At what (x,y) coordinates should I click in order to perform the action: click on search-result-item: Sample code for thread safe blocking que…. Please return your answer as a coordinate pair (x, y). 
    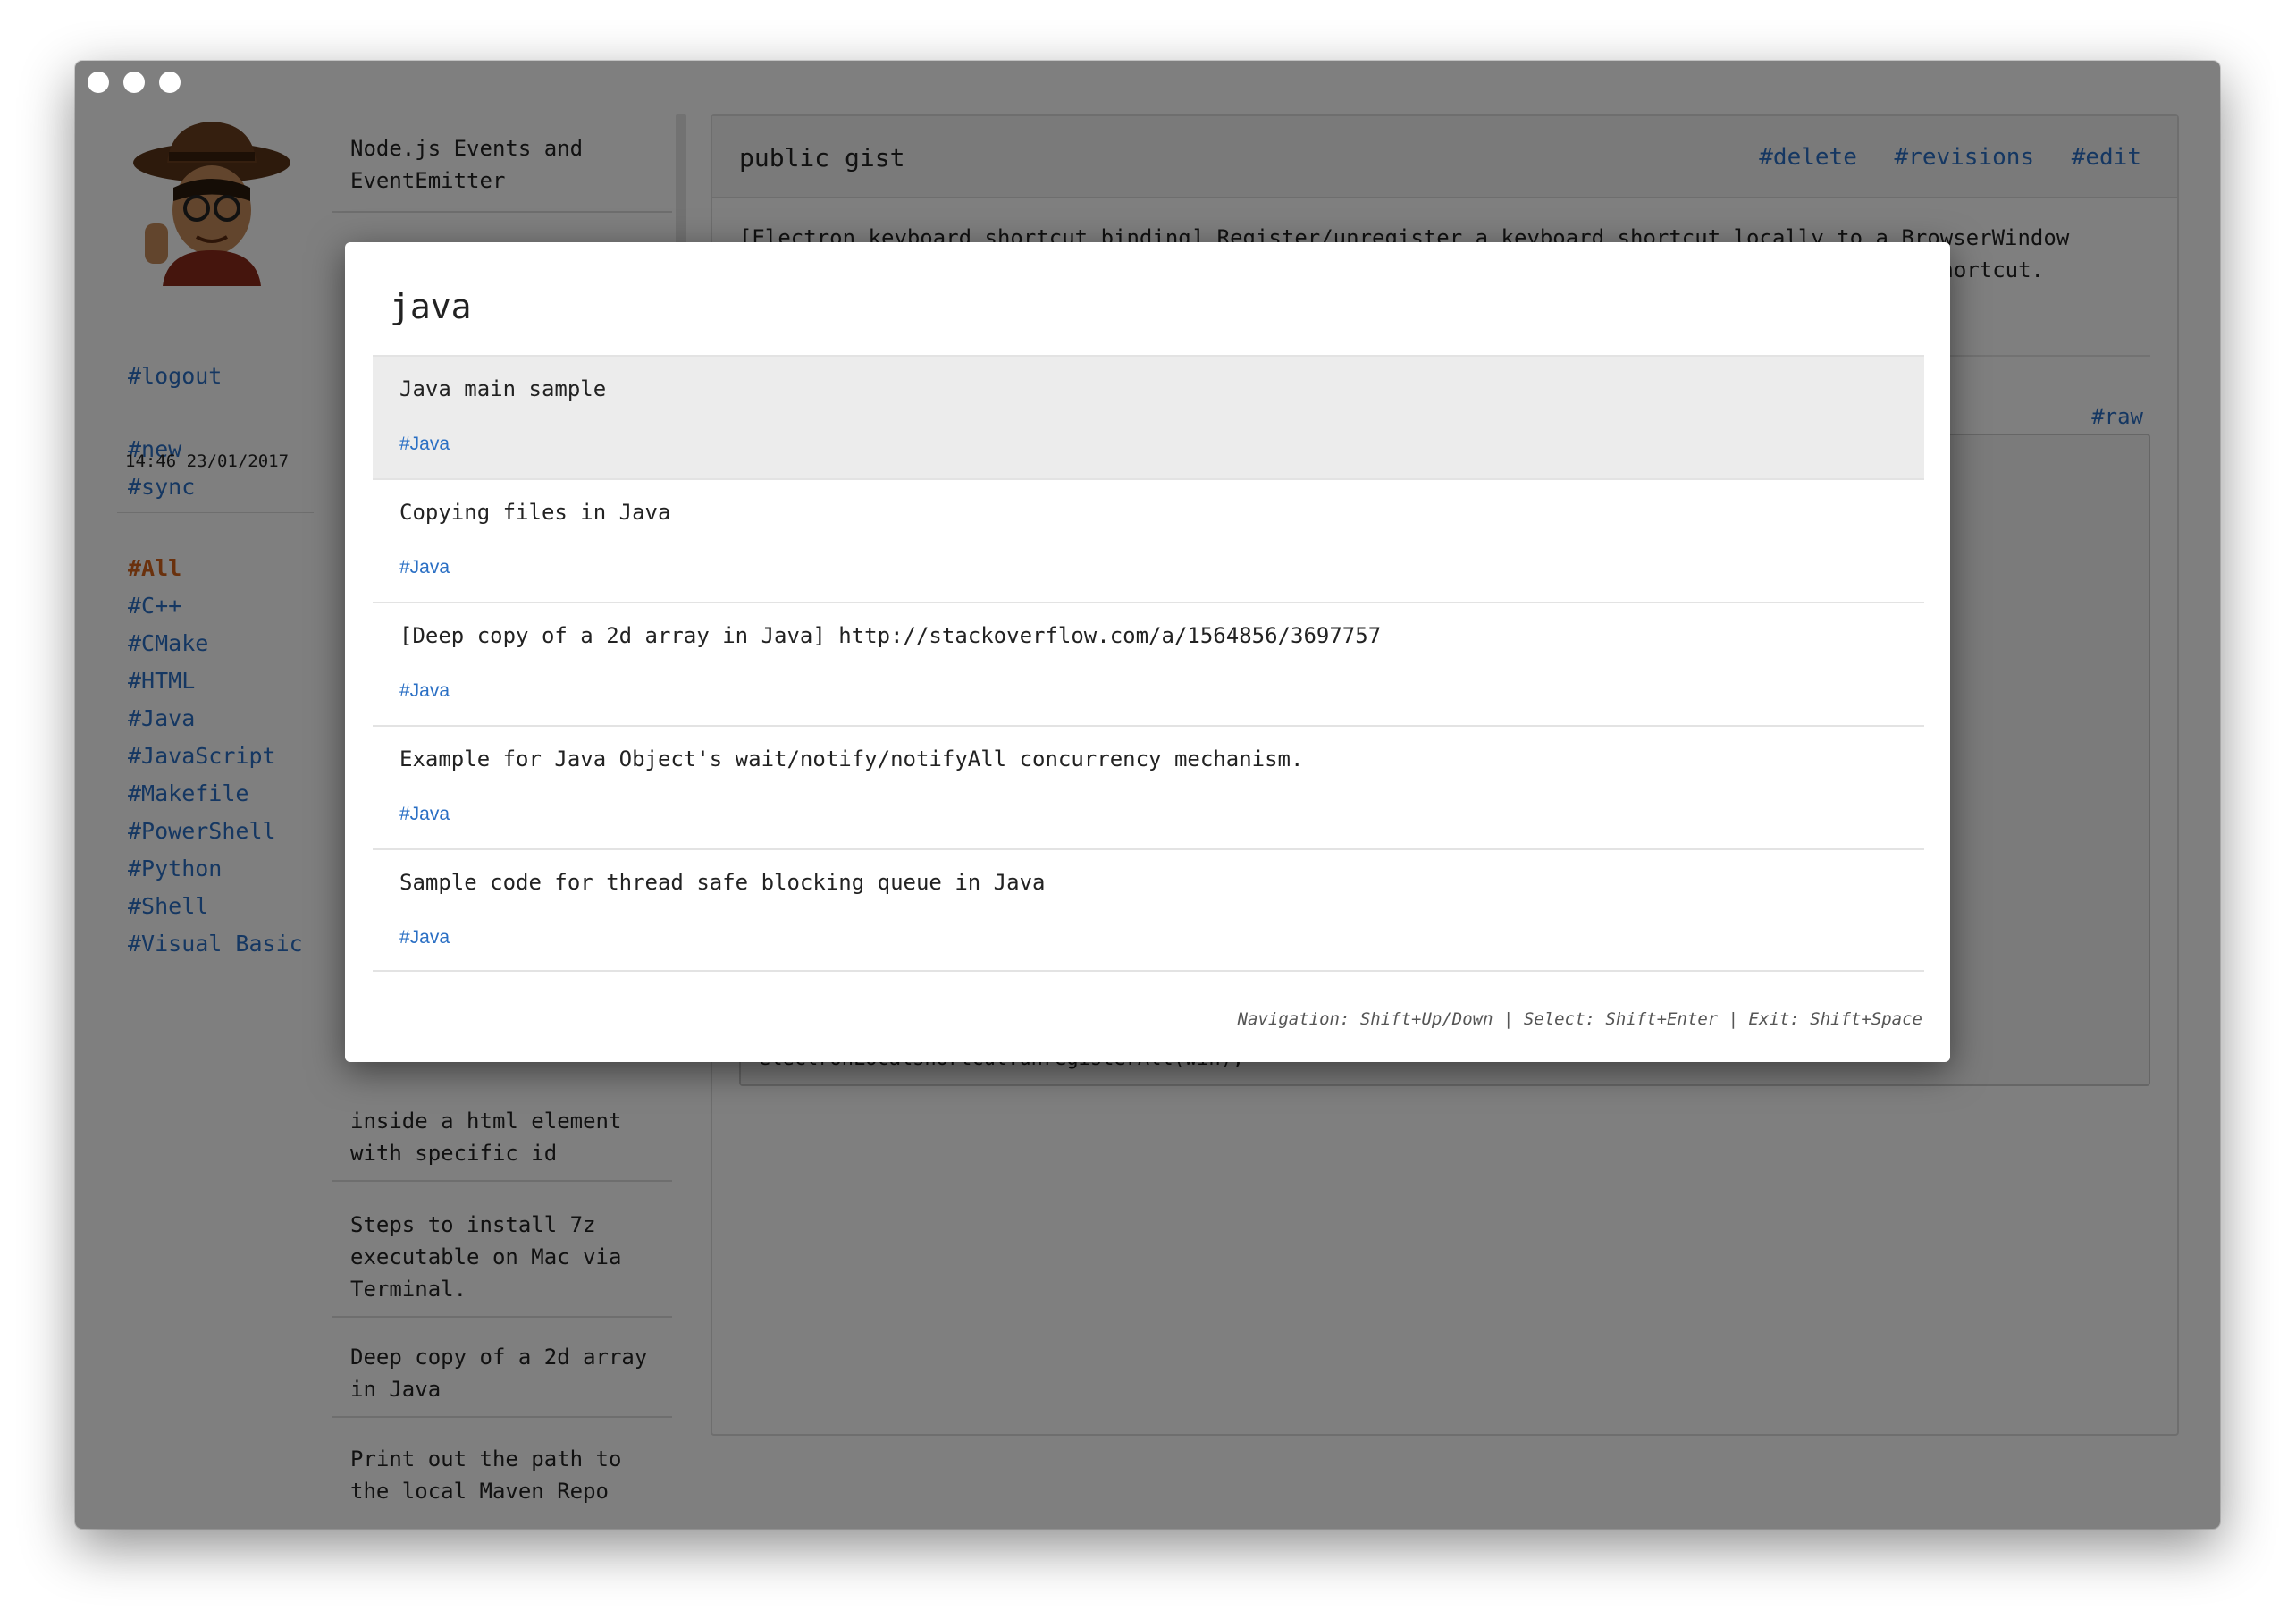
    Looking at the image, I should click on (1148, 910).